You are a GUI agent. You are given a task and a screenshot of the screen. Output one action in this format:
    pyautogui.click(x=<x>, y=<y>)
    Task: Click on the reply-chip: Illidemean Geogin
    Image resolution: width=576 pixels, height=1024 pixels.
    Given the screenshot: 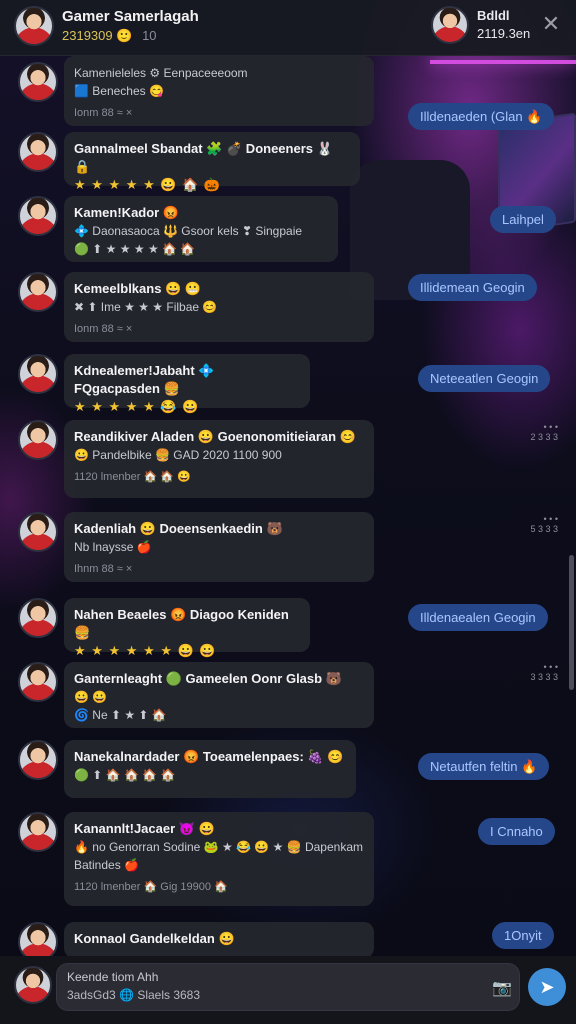 What is the action you would take?
    pyautogui.click(x=472, y=287)
    